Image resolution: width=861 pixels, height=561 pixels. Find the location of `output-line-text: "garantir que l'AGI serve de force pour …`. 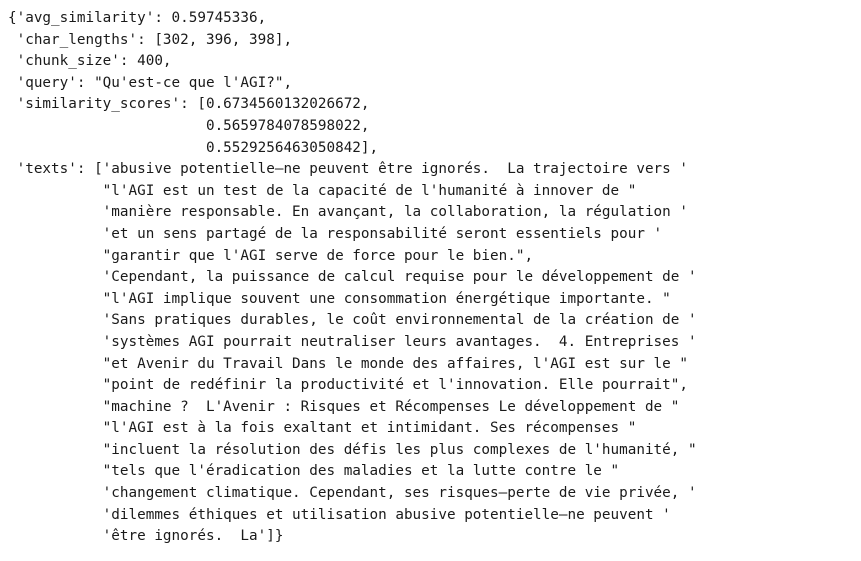

output-line-text: "garantir que l'AGI serve de force pour … is located at coordinates (271, 255).